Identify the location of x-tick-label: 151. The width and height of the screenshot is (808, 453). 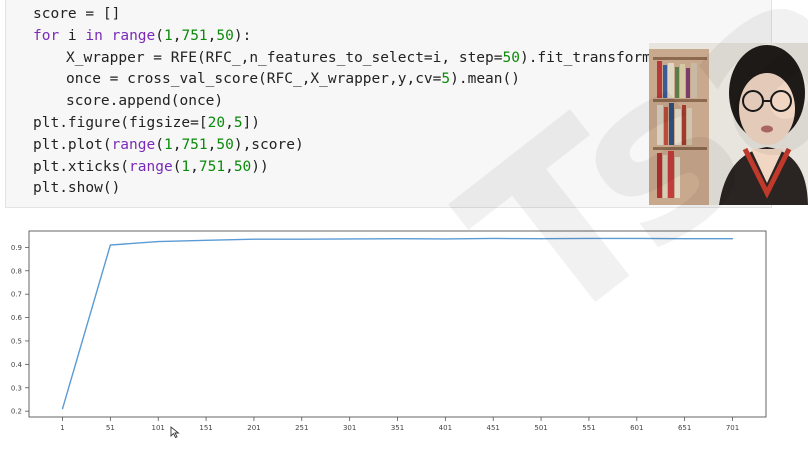
(205, 428).